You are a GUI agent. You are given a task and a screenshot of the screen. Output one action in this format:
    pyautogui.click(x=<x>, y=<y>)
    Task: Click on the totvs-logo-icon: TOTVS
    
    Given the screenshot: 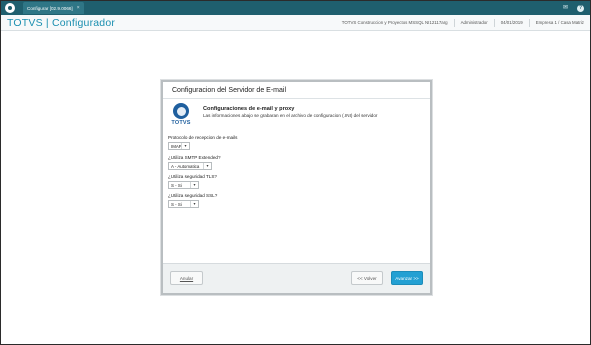 What is the action you would take?
    pyautogui.click(x=181, y=116)
    